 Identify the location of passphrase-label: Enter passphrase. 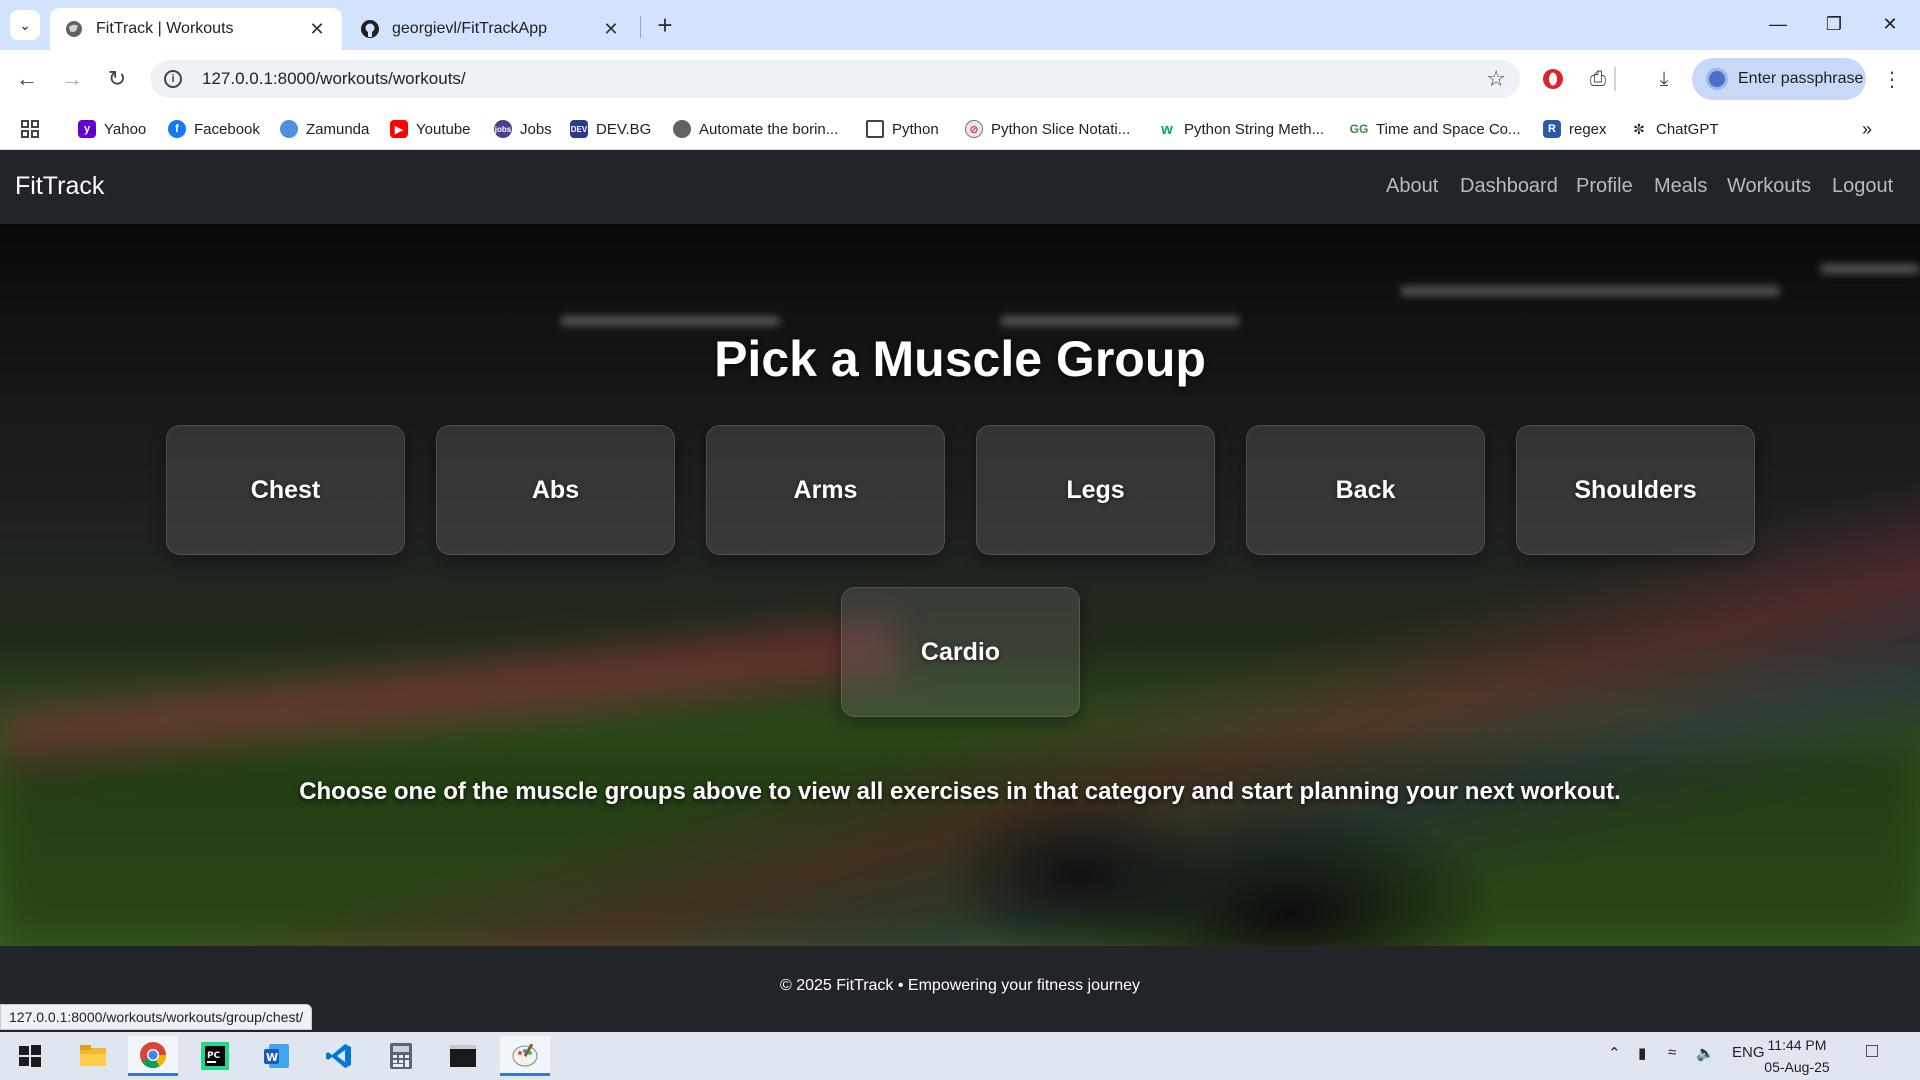
(1801, 78).